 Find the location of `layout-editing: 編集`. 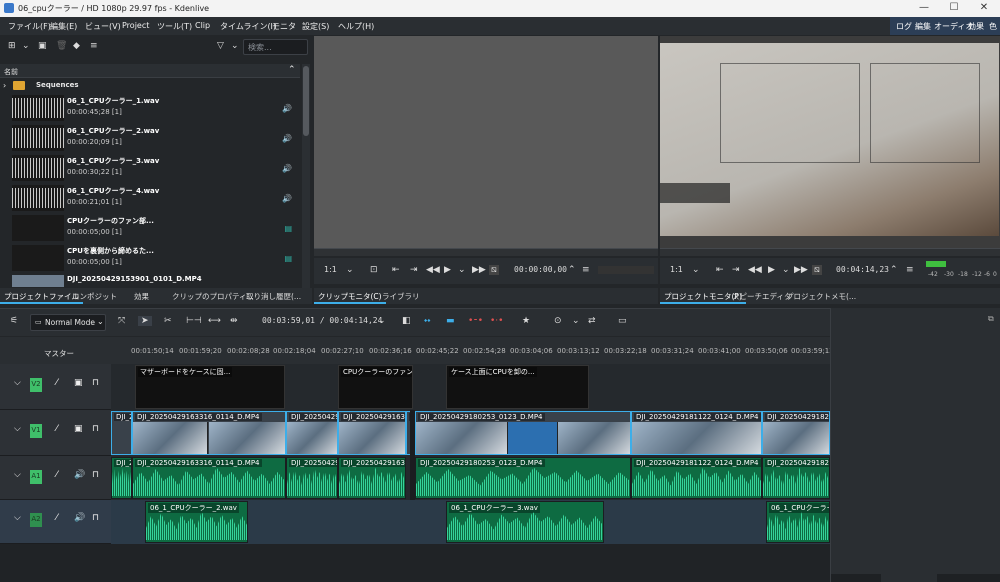

layout-editing: 編集 is located at coordinates (923, 26).